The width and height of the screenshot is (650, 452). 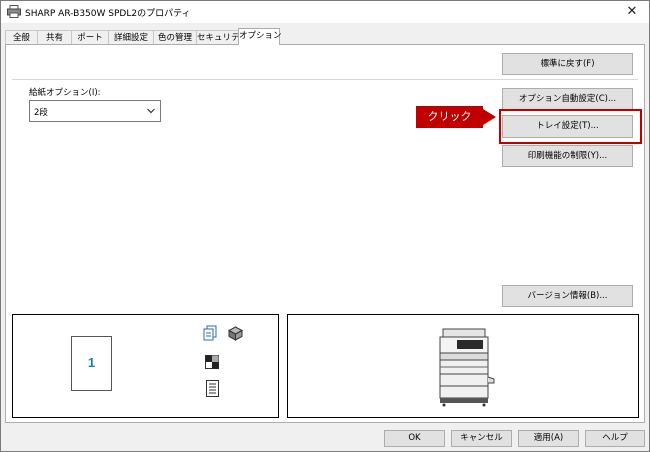 I want to click on settings-preview: 1, so click(x=145, y=366).